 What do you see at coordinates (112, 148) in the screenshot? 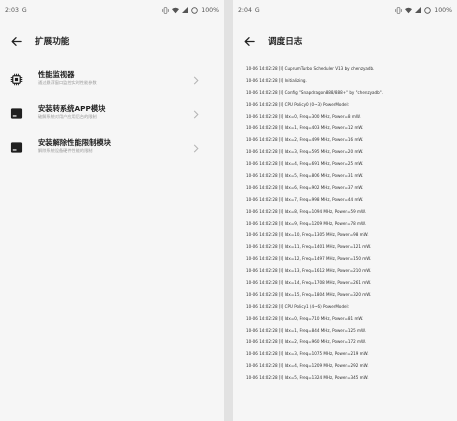
I see `menu-item-install-unlock-performance-module: 安装解除性能限制模块 解除系统设备硬件性能的限制` at bounding box center [112, 148].